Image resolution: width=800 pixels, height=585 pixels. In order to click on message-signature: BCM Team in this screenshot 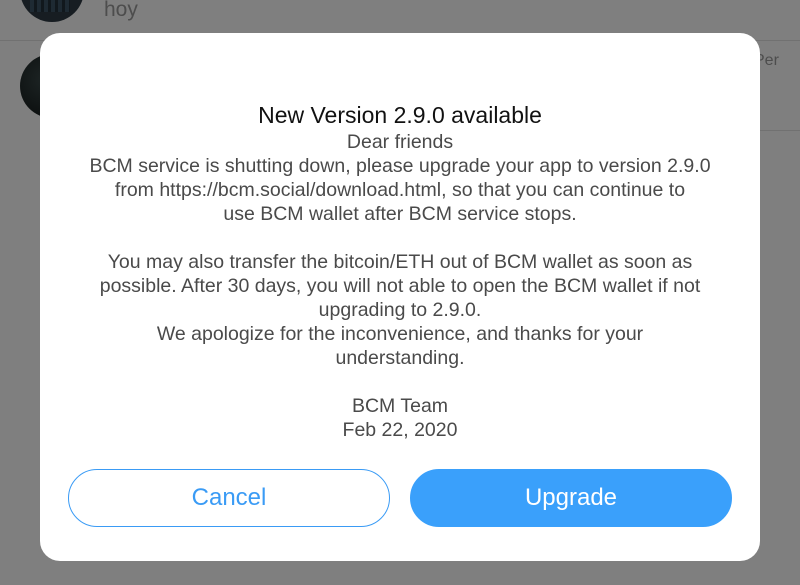, I will do `click(400, 406)`.